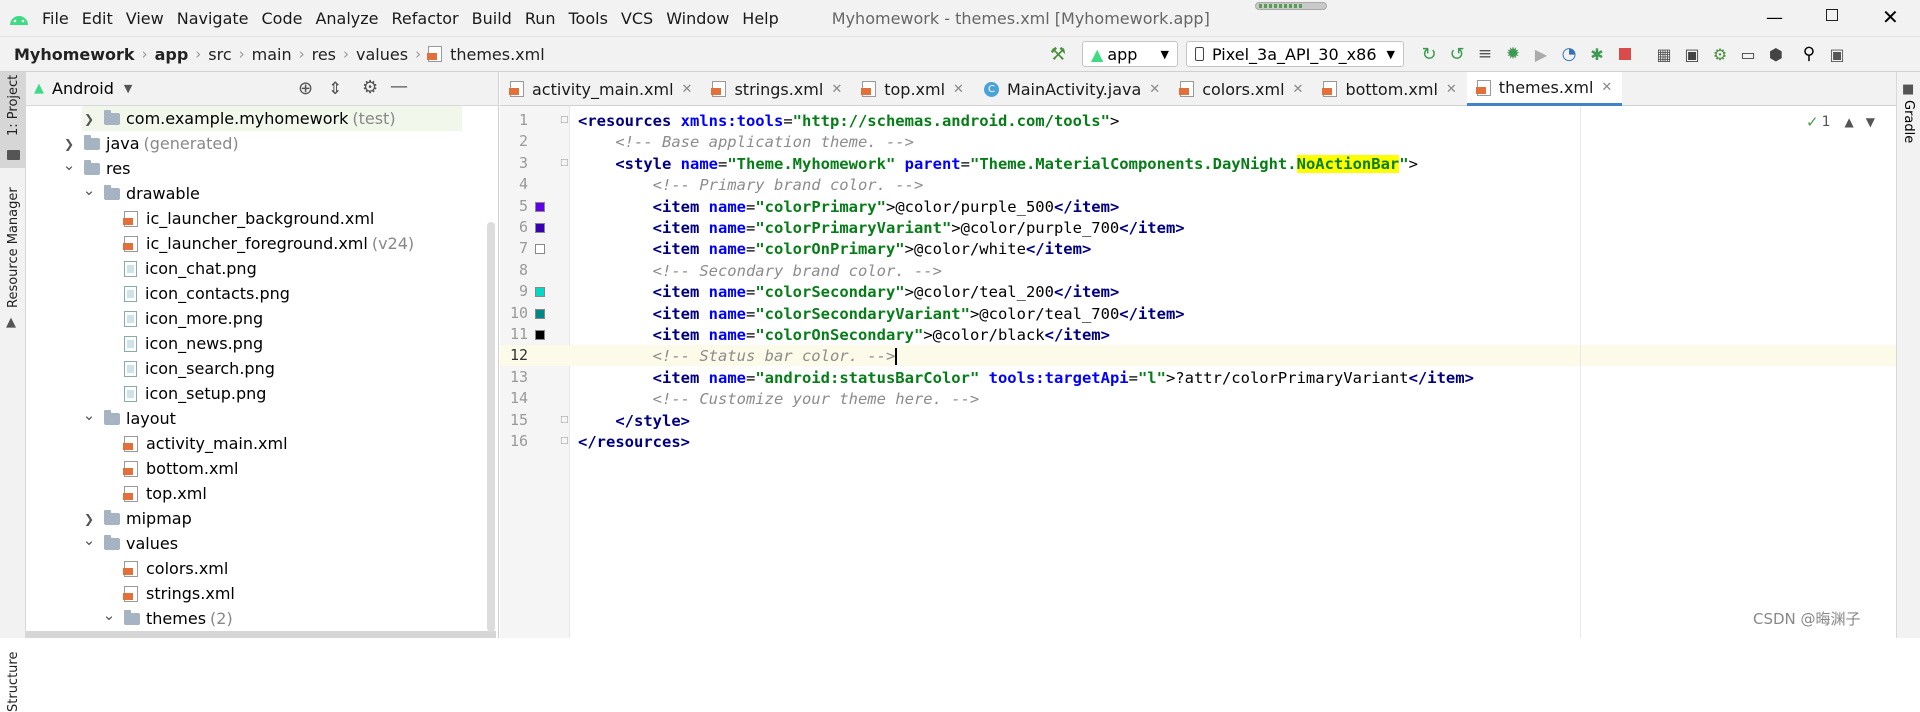 The image size is (1920, 712). I want to click on breadcrumb-item: themes.xml, so click(497, 54).